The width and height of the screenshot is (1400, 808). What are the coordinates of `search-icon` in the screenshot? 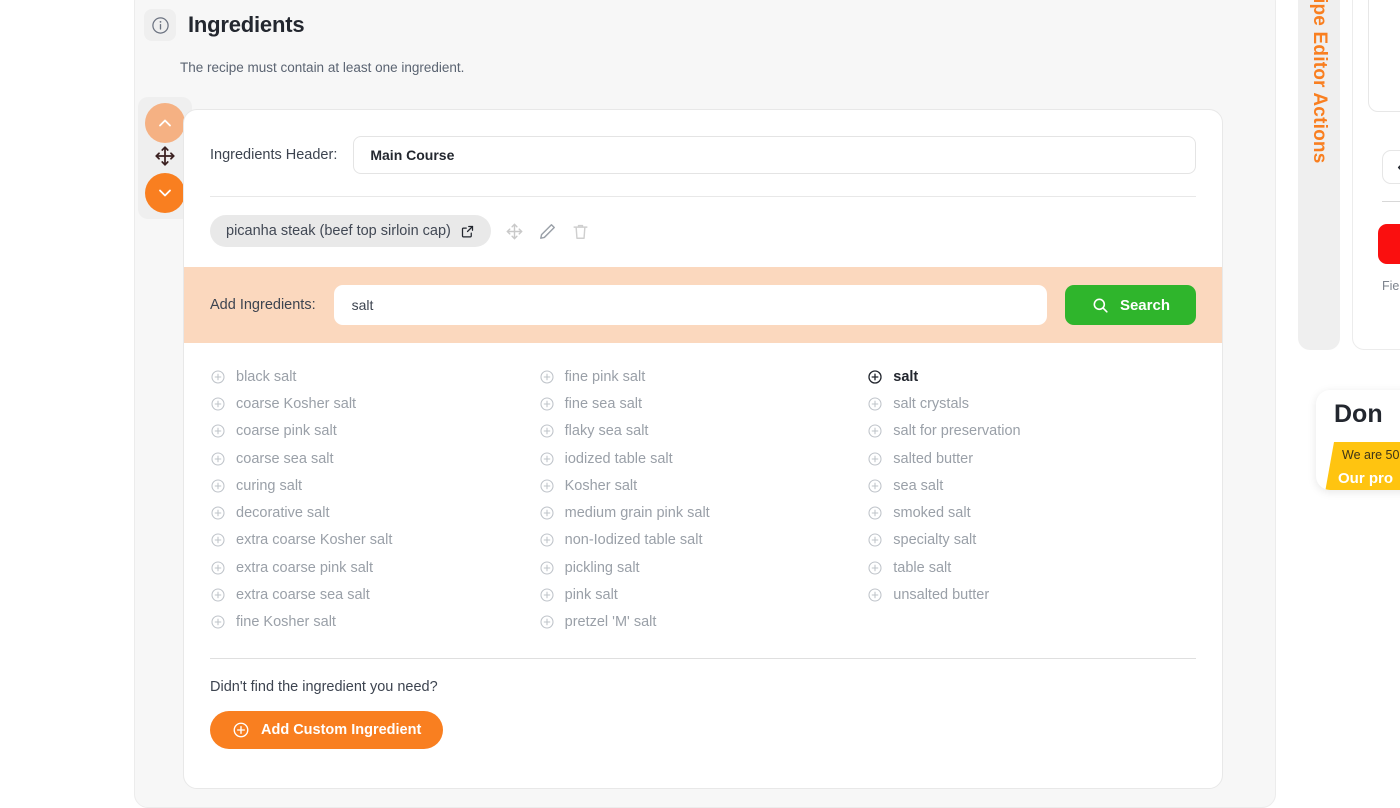 It's located at (1100, 305).